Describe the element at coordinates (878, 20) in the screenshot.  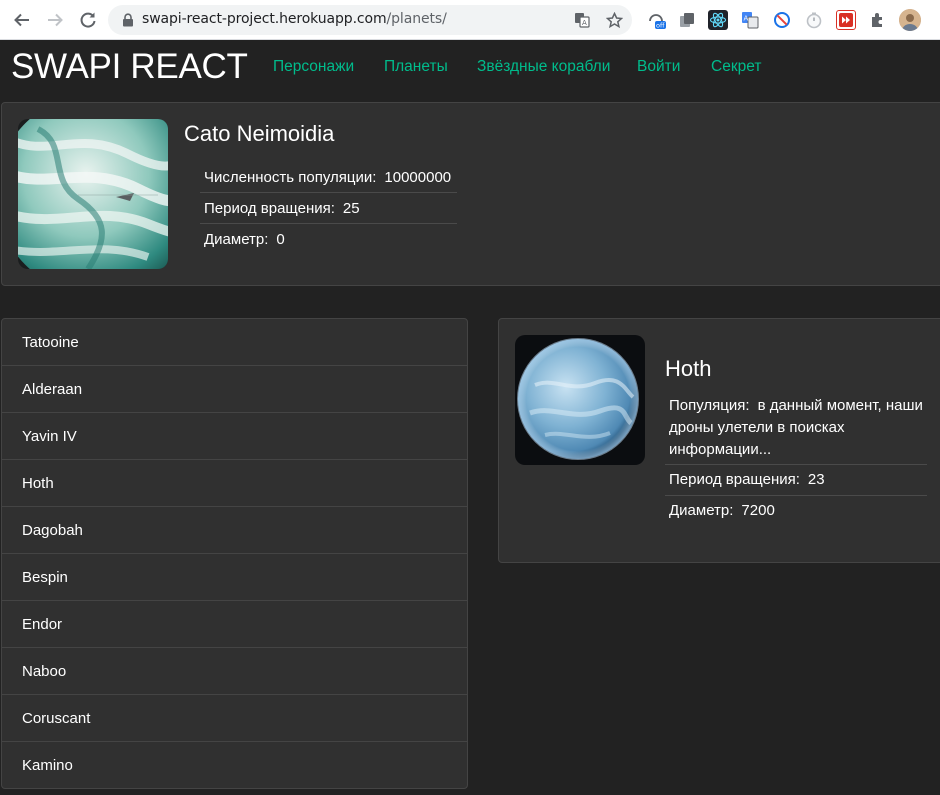
I see `extensions-puzzle-icon` at that location.